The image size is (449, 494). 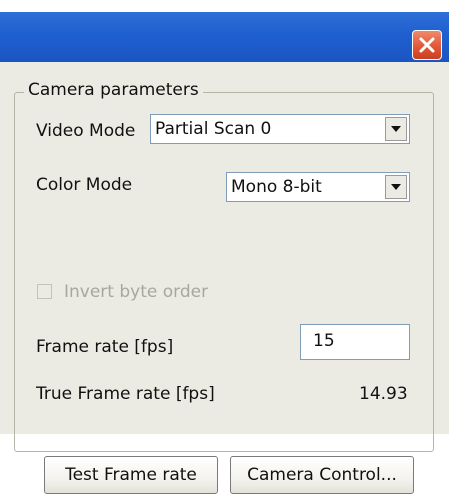 I want to click on frame-rate-input: 15, so click(x=355, y=342).